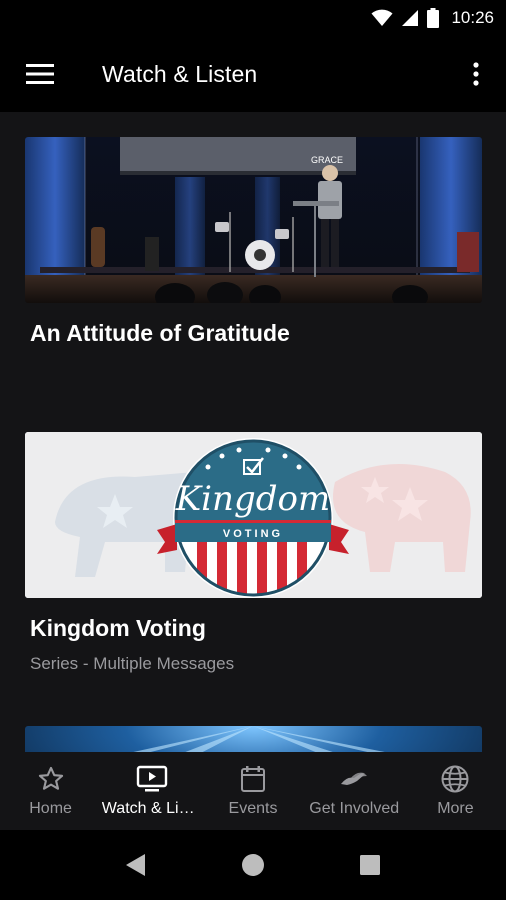 Image resolution: width=506 pixels, height=900 pixels. What do you see at coordinates (152, 779) in the screenshot?
I see `tv-play-icon` at bounding box center [152, 779].